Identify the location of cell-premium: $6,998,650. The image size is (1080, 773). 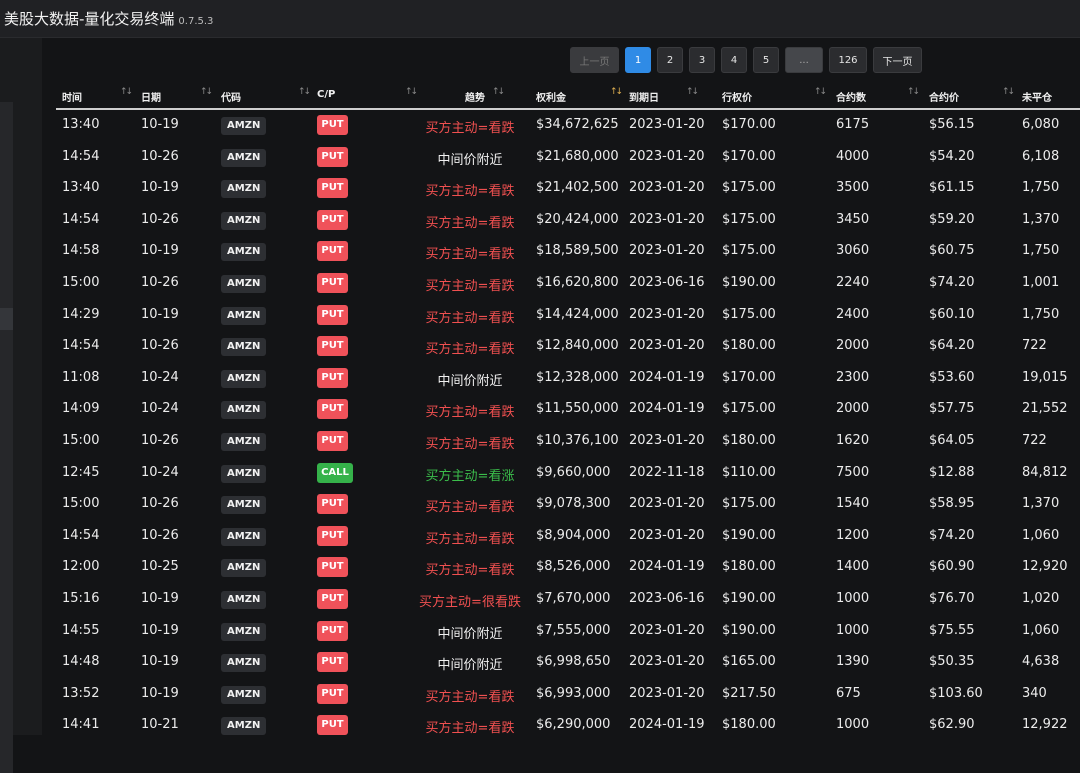
(573, 662).